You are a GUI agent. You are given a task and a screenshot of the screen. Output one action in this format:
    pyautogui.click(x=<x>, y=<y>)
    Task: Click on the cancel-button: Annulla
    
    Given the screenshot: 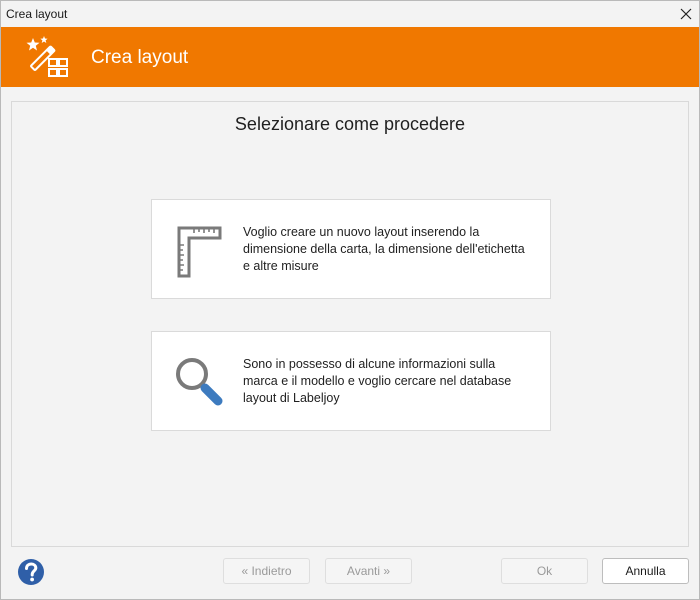 What is the action you would take?
    pyautogui.click(x=645, y=571)
    